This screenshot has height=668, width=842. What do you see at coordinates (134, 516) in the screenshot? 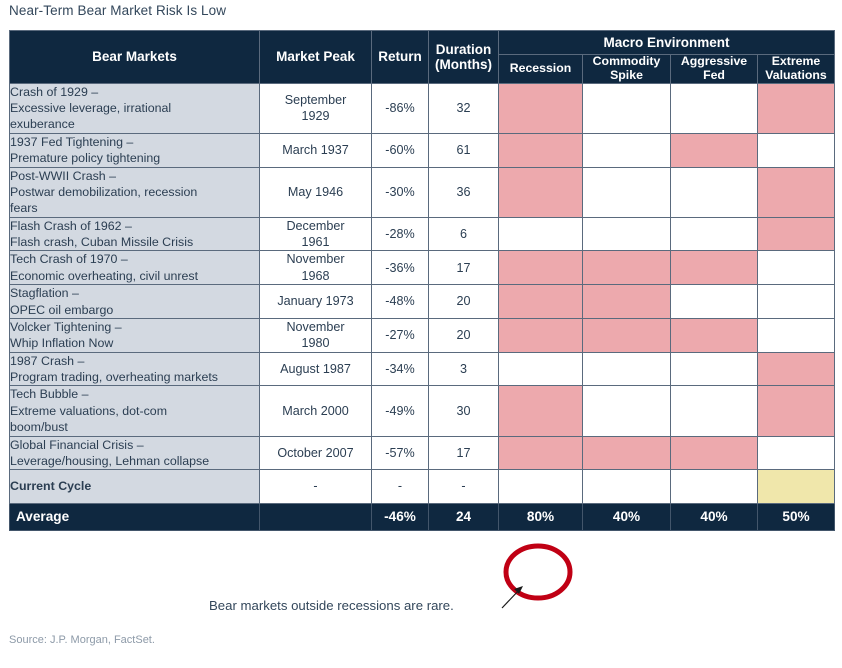
I see `cell-average-label: Average` at bounding box center [134, 516].